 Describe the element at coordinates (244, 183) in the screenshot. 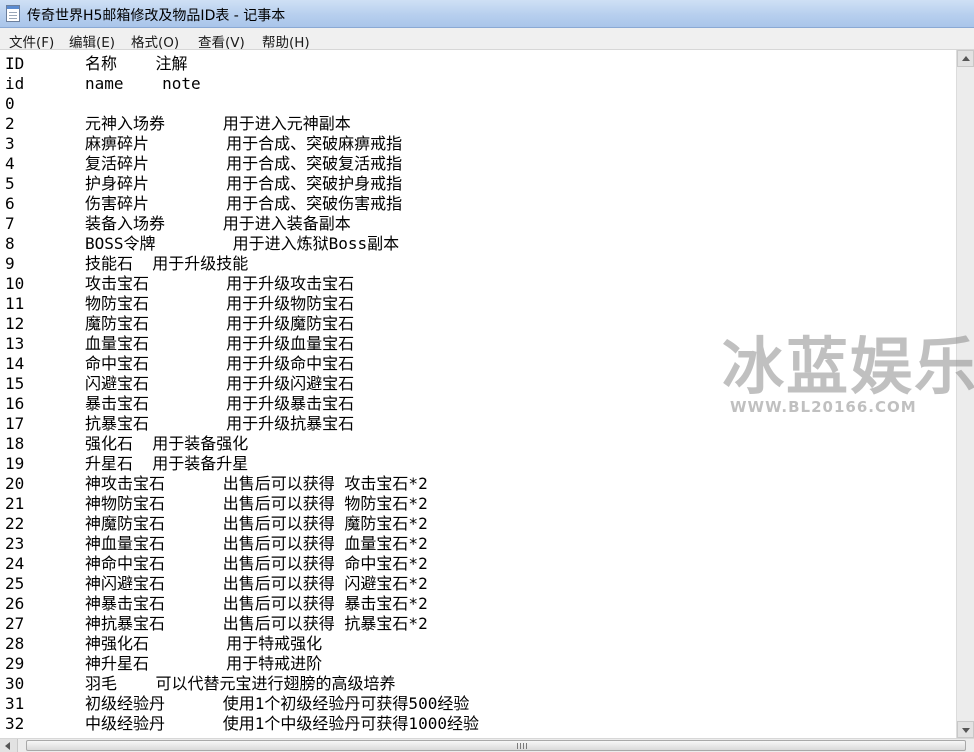

I see `item-text: 护身碎片 用于合成、突破护身戒指` at that location.